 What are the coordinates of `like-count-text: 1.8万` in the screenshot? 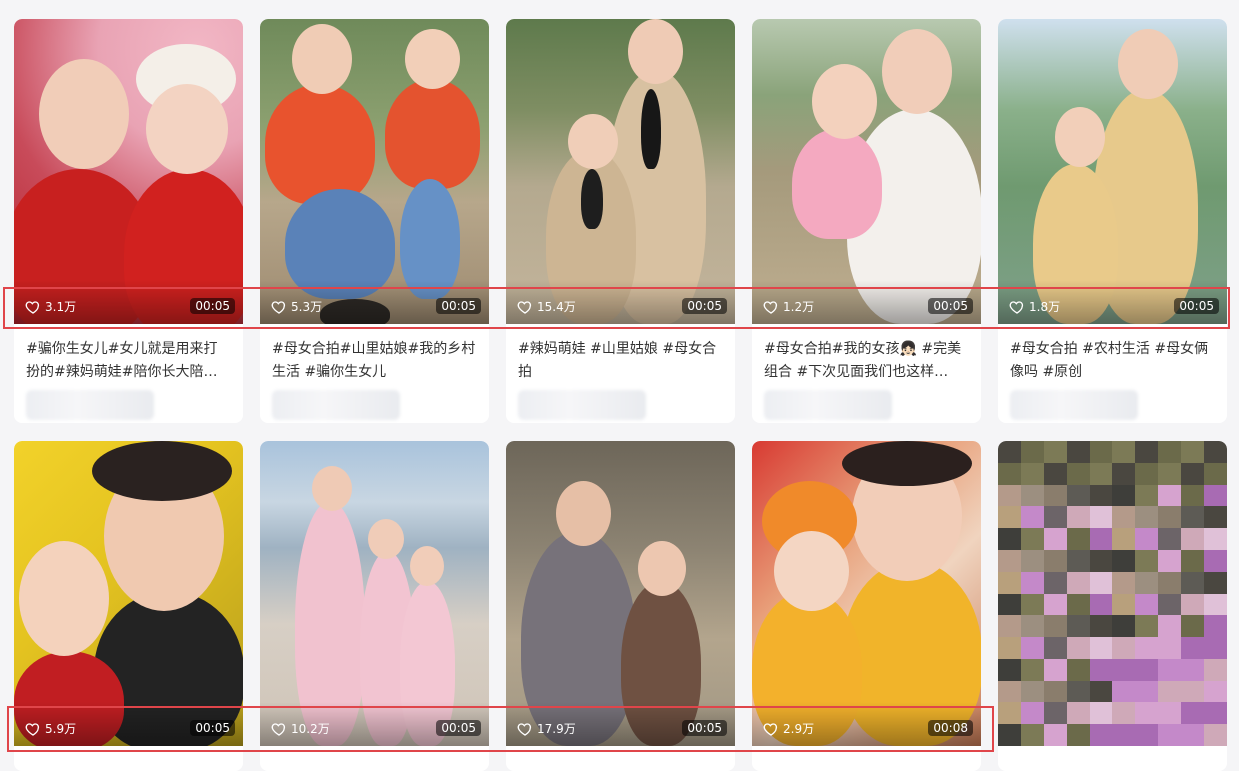 It's located at (1045, 307).